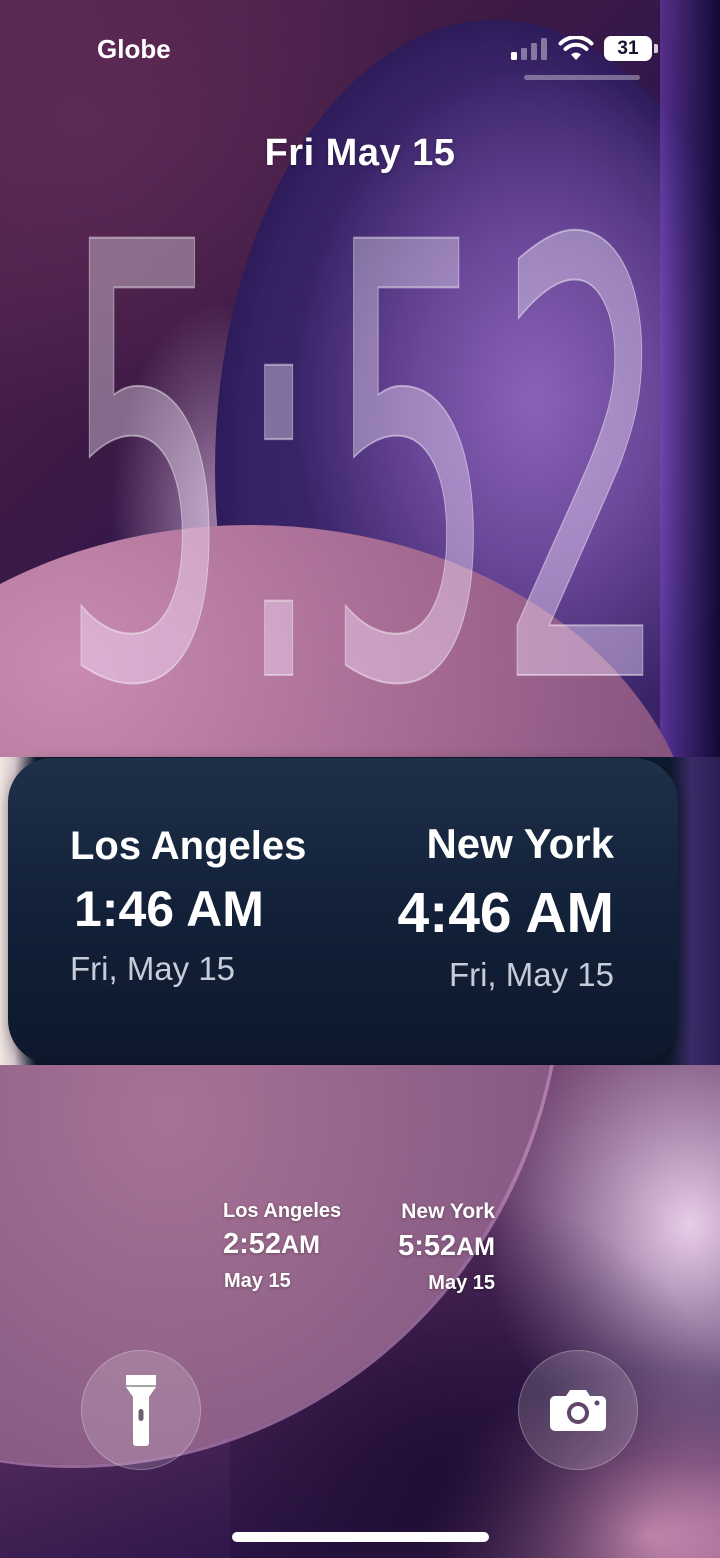 Image resolution: width=720 pixels, height=1558 pixels. Describe the element at coordinates (576, 48) in the screenshot. I see `wifi-icon` at that location.